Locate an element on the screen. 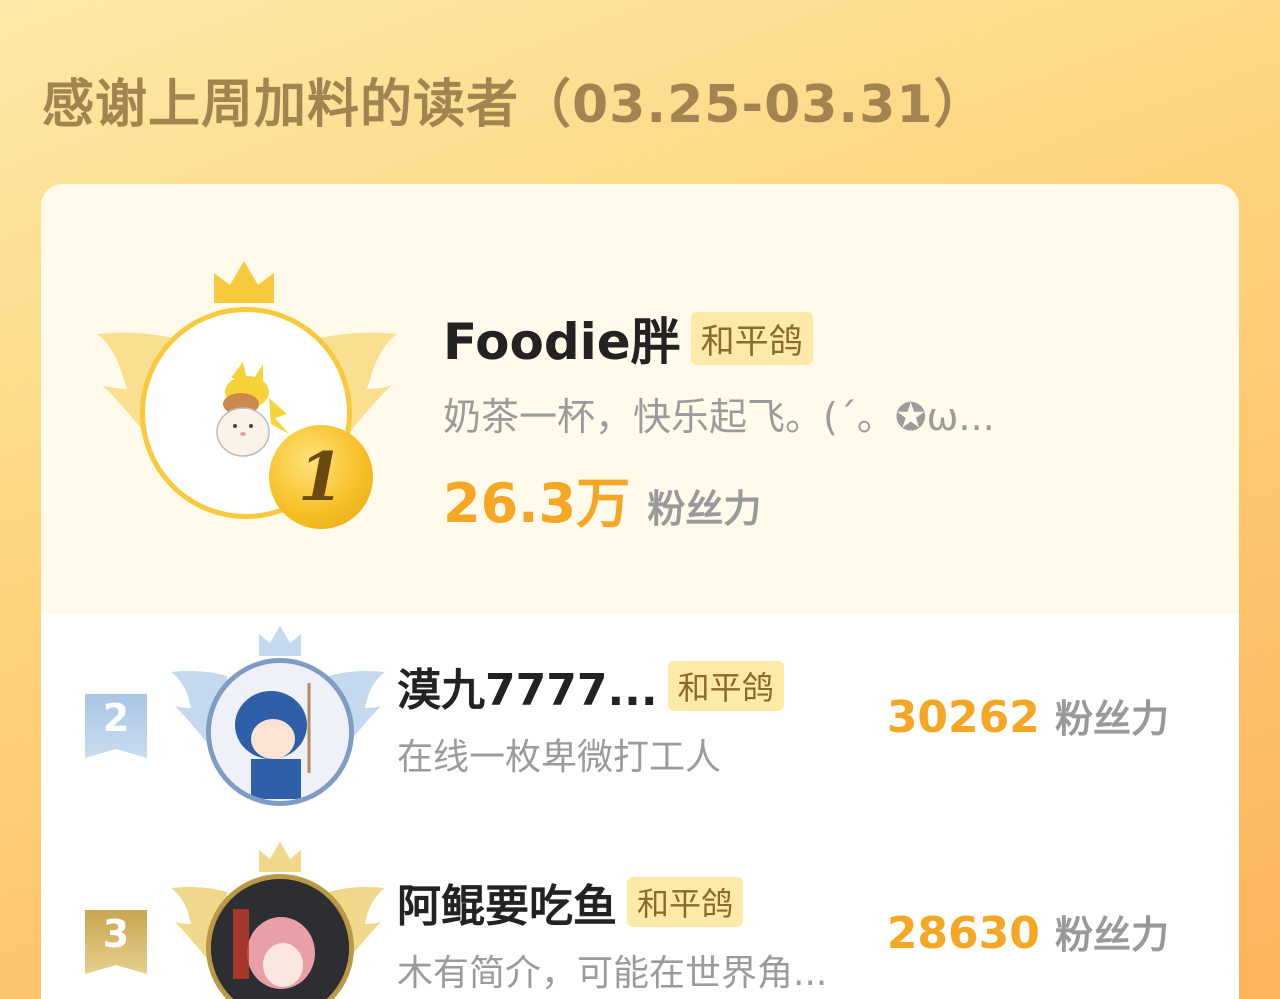 This screenshot has height=999, width=1280. reader-bio: 在线一枚卑微打工人 is located at coordinates (559, 757).